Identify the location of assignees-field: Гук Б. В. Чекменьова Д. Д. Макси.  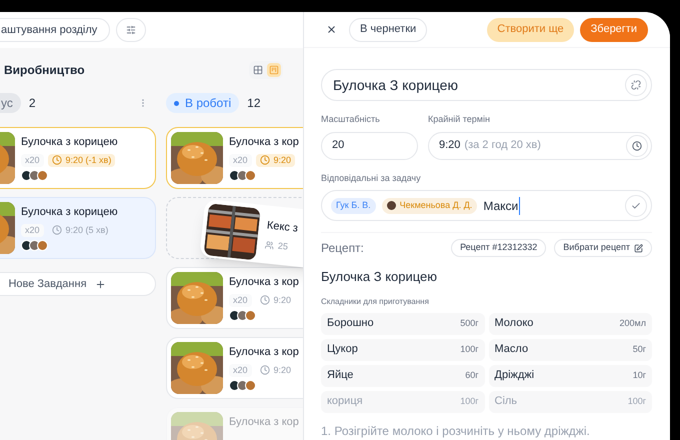
(486, 205).